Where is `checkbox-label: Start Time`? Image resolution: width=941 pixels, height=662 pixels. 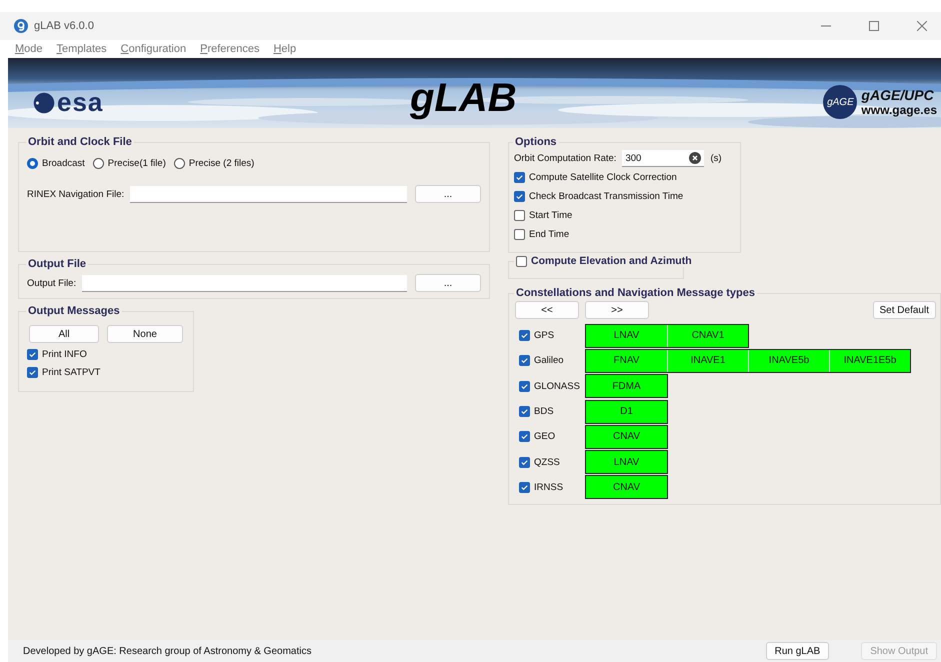
checkbox-label: Start Time is located at coordinates (550, 215).